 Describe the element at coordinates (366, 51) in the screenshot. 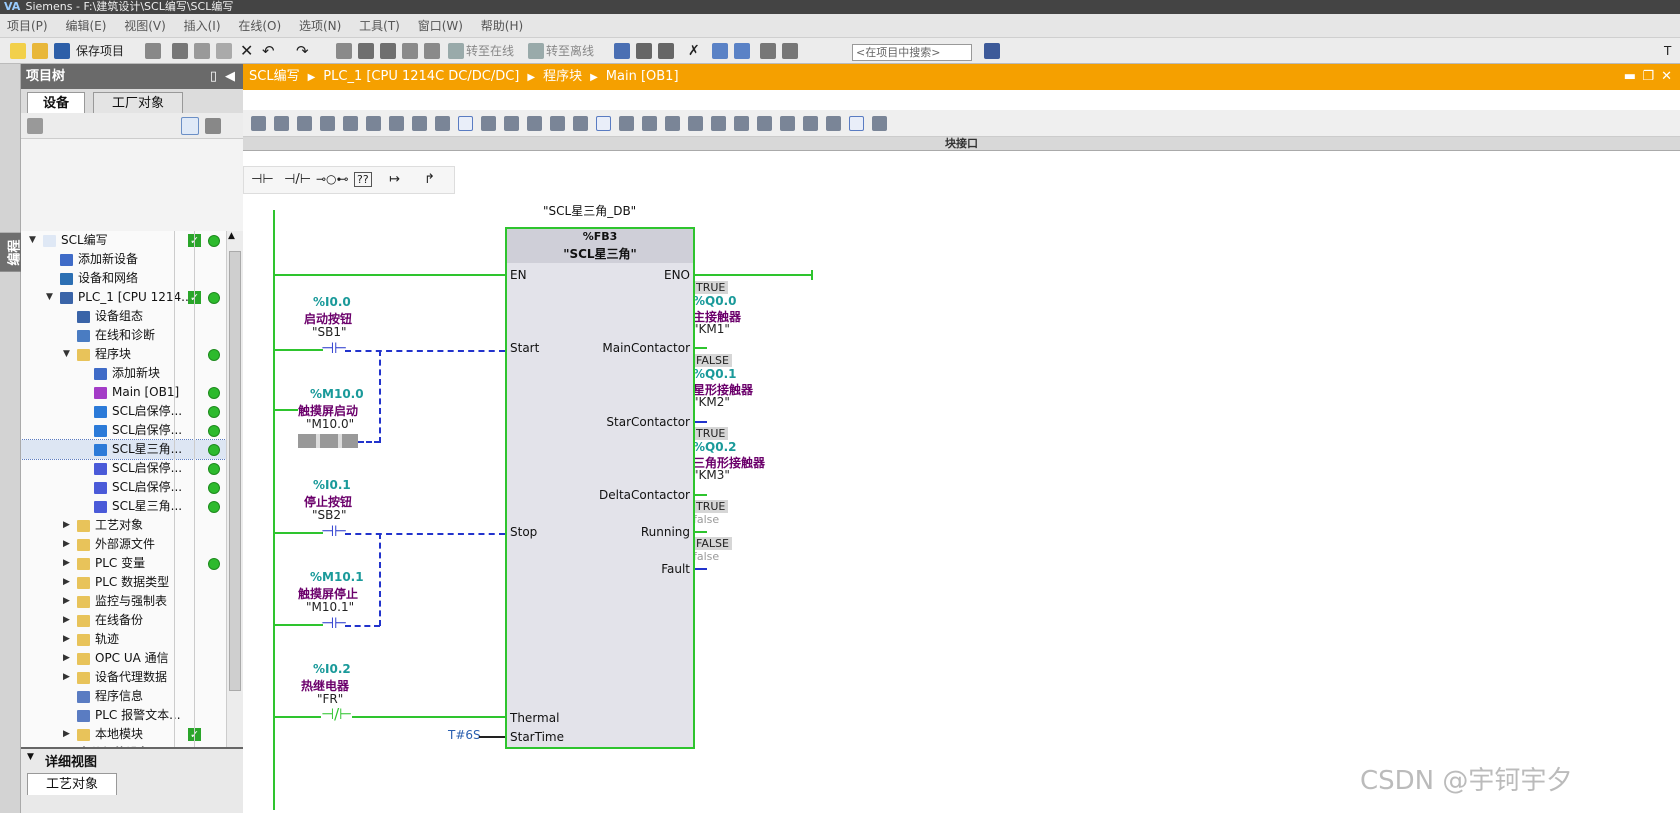

I see `download-icon` at that location.